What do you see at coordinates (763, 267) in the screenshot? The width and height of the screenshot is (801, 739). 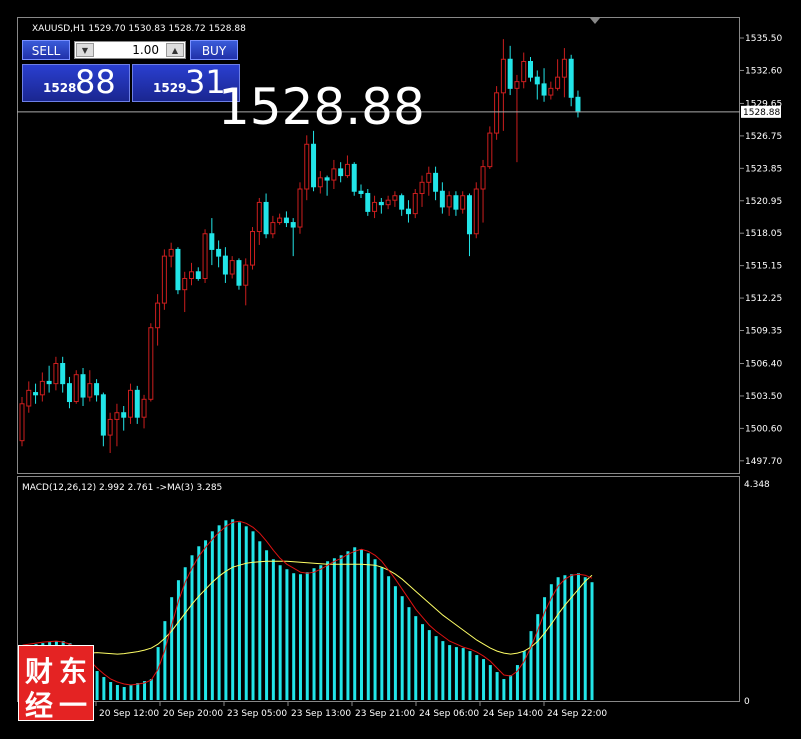 I see `y-tick-label: 1515.15` at bounding box center [763, 267].